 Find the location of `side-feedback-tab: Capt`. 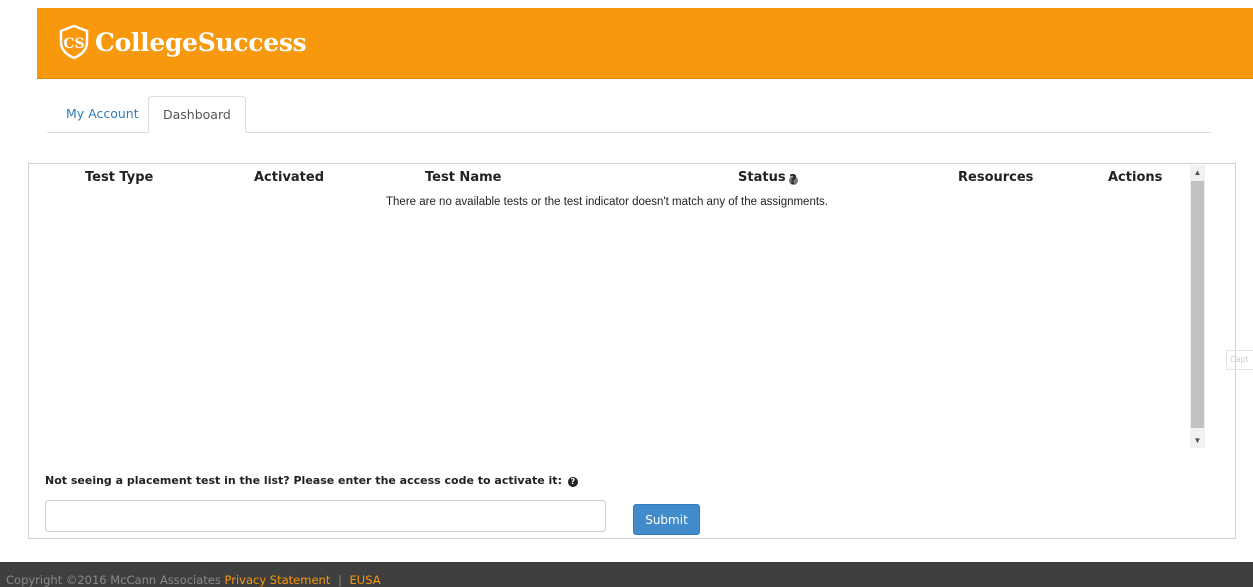

side-feedback-tab: Capt is located at coordinates (1239, 360).